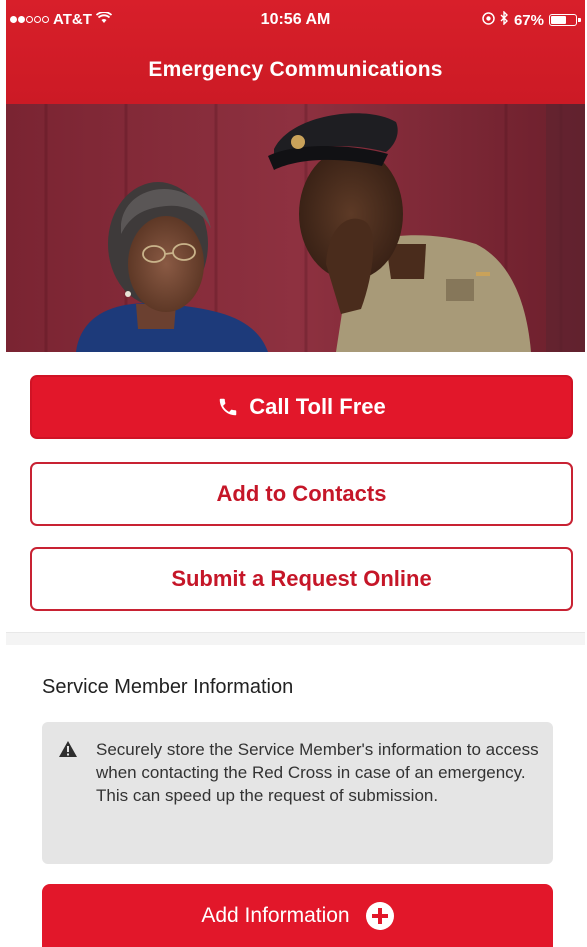 This screenshot has height=947, width=587. What do you see at coordinates (68, 751) in the screenshot?
I see `warning-icon` at bounding box center [68, 751].